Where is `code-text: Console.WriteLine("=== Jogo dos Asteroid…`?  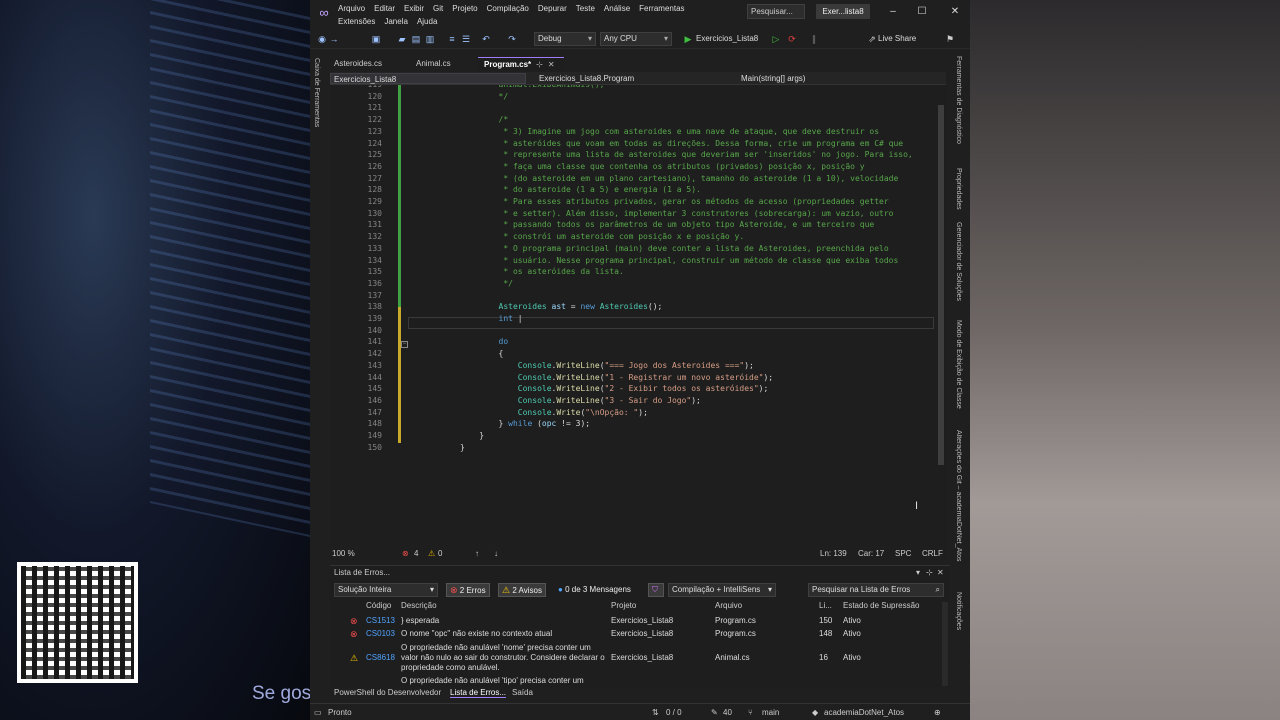 code-text: Console.WriteLine("=== Jogo dos Asteroid… is located at coordinates (607, 366).